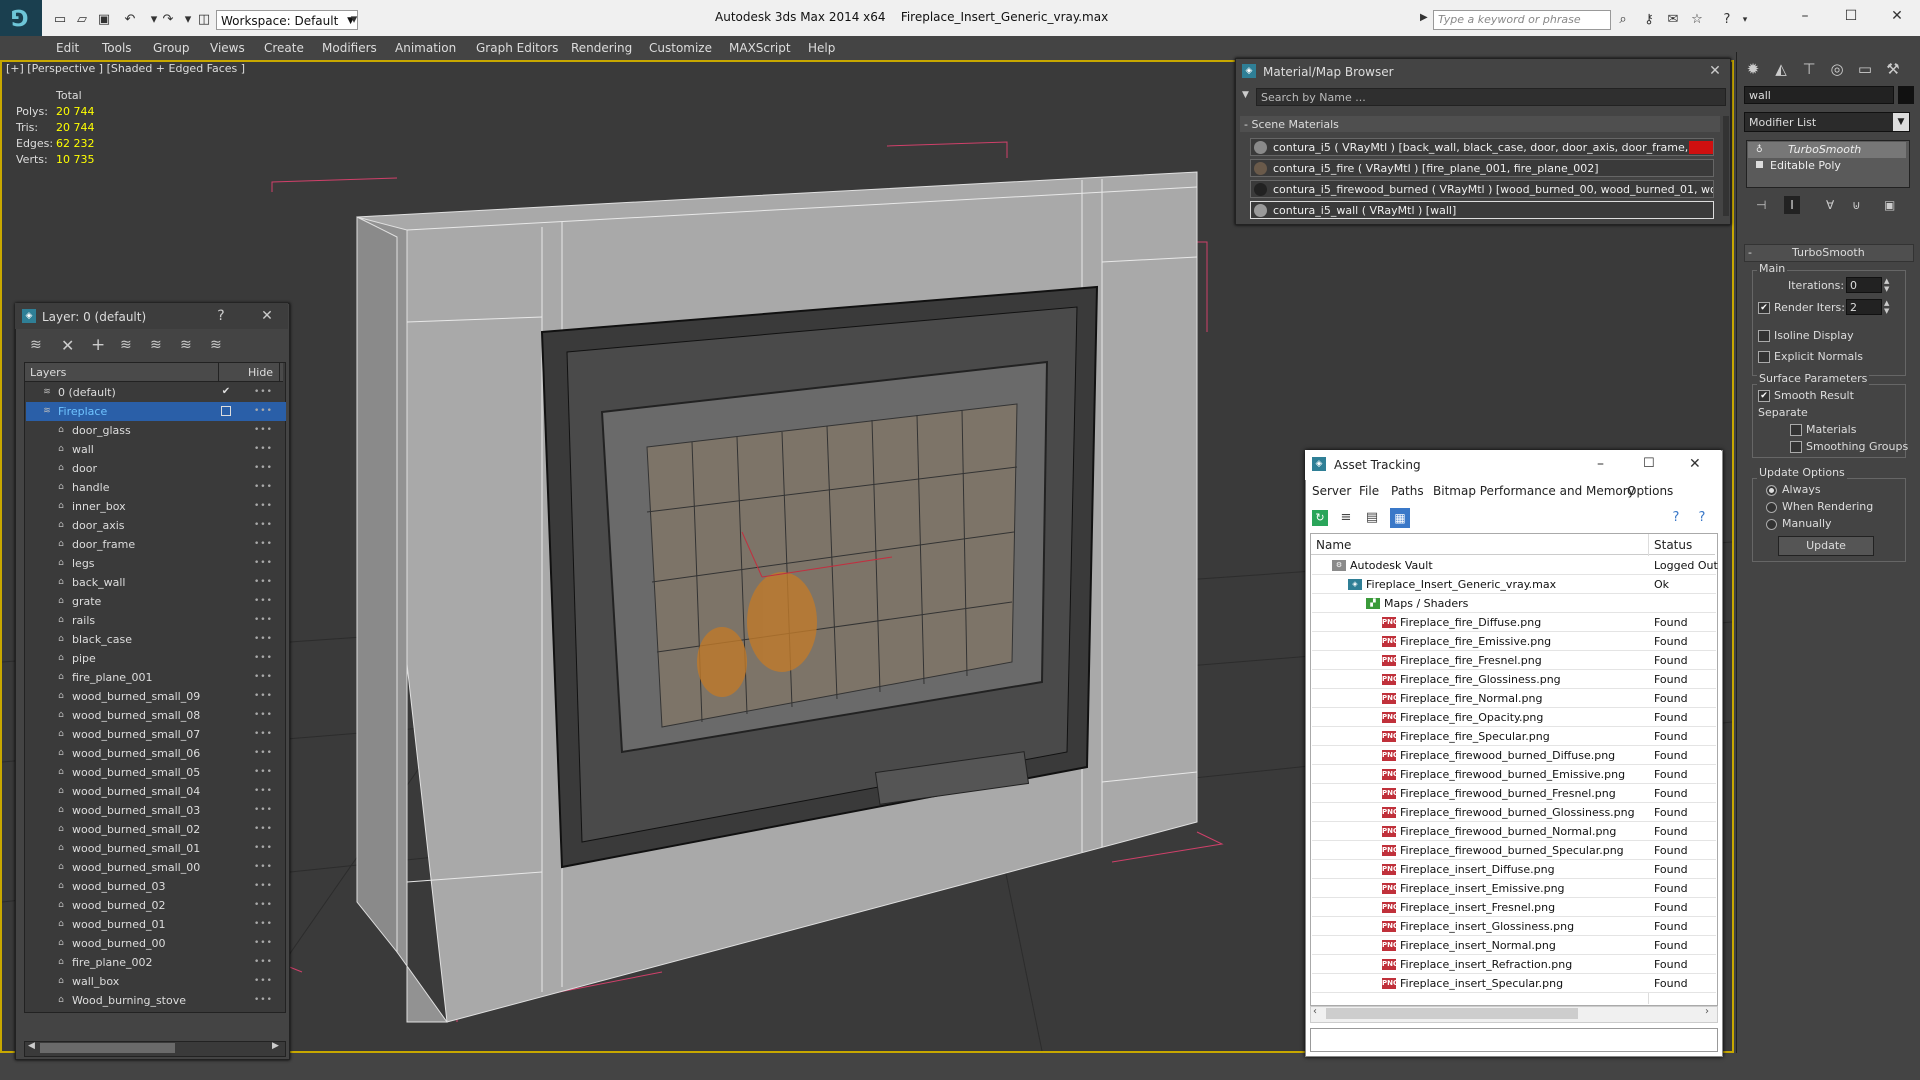  What do you see at coordinates (1522, 20) in the screenshot?
I see `infocenter-search-input: Type a keyword or phrase` at bounding box center [1522, 20].